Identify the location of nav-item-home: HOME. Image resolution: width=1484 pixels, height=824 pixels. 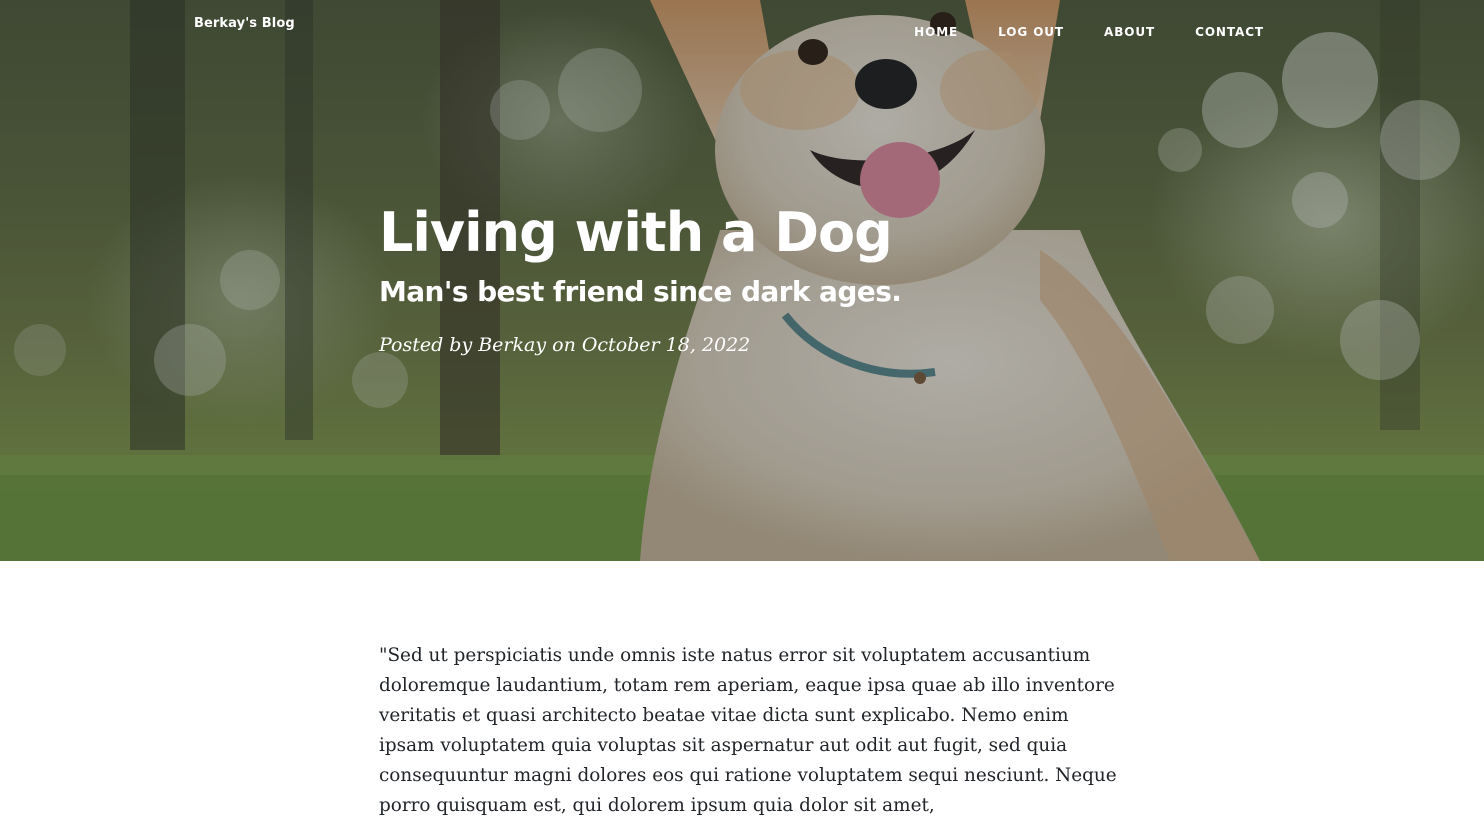
(936, 32).